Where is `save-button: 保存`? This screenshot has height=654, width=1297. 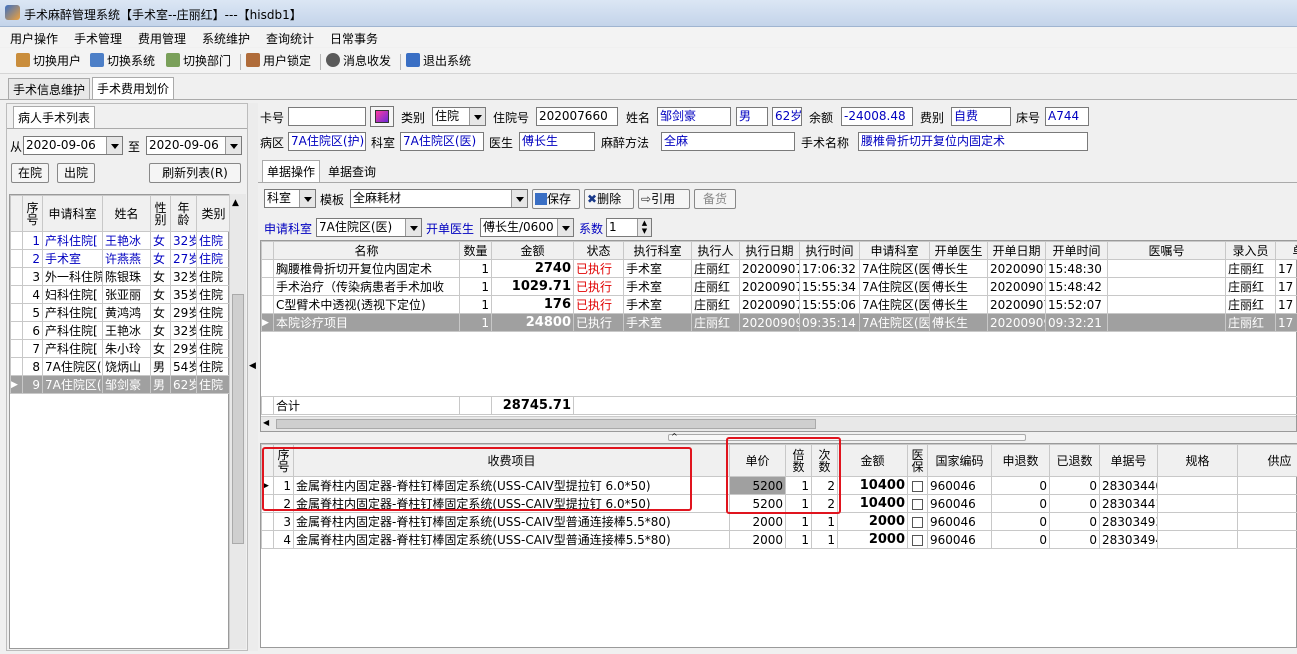
save-button: 保存 is located at coordinates (556, 199).